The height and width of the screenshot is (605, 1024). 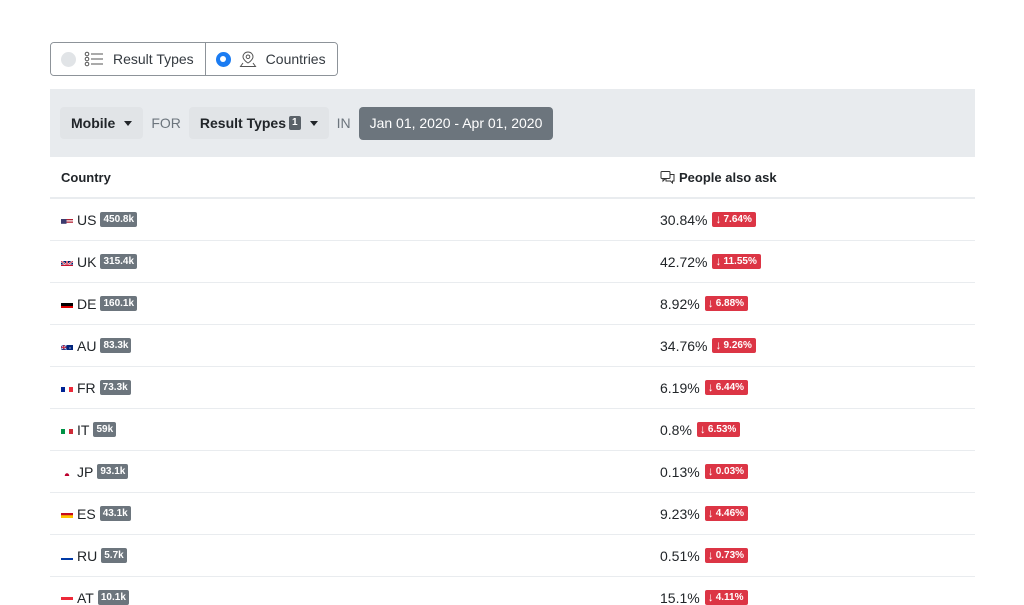 I want to click on jp-flag-icon, so click(x=67, y=471).